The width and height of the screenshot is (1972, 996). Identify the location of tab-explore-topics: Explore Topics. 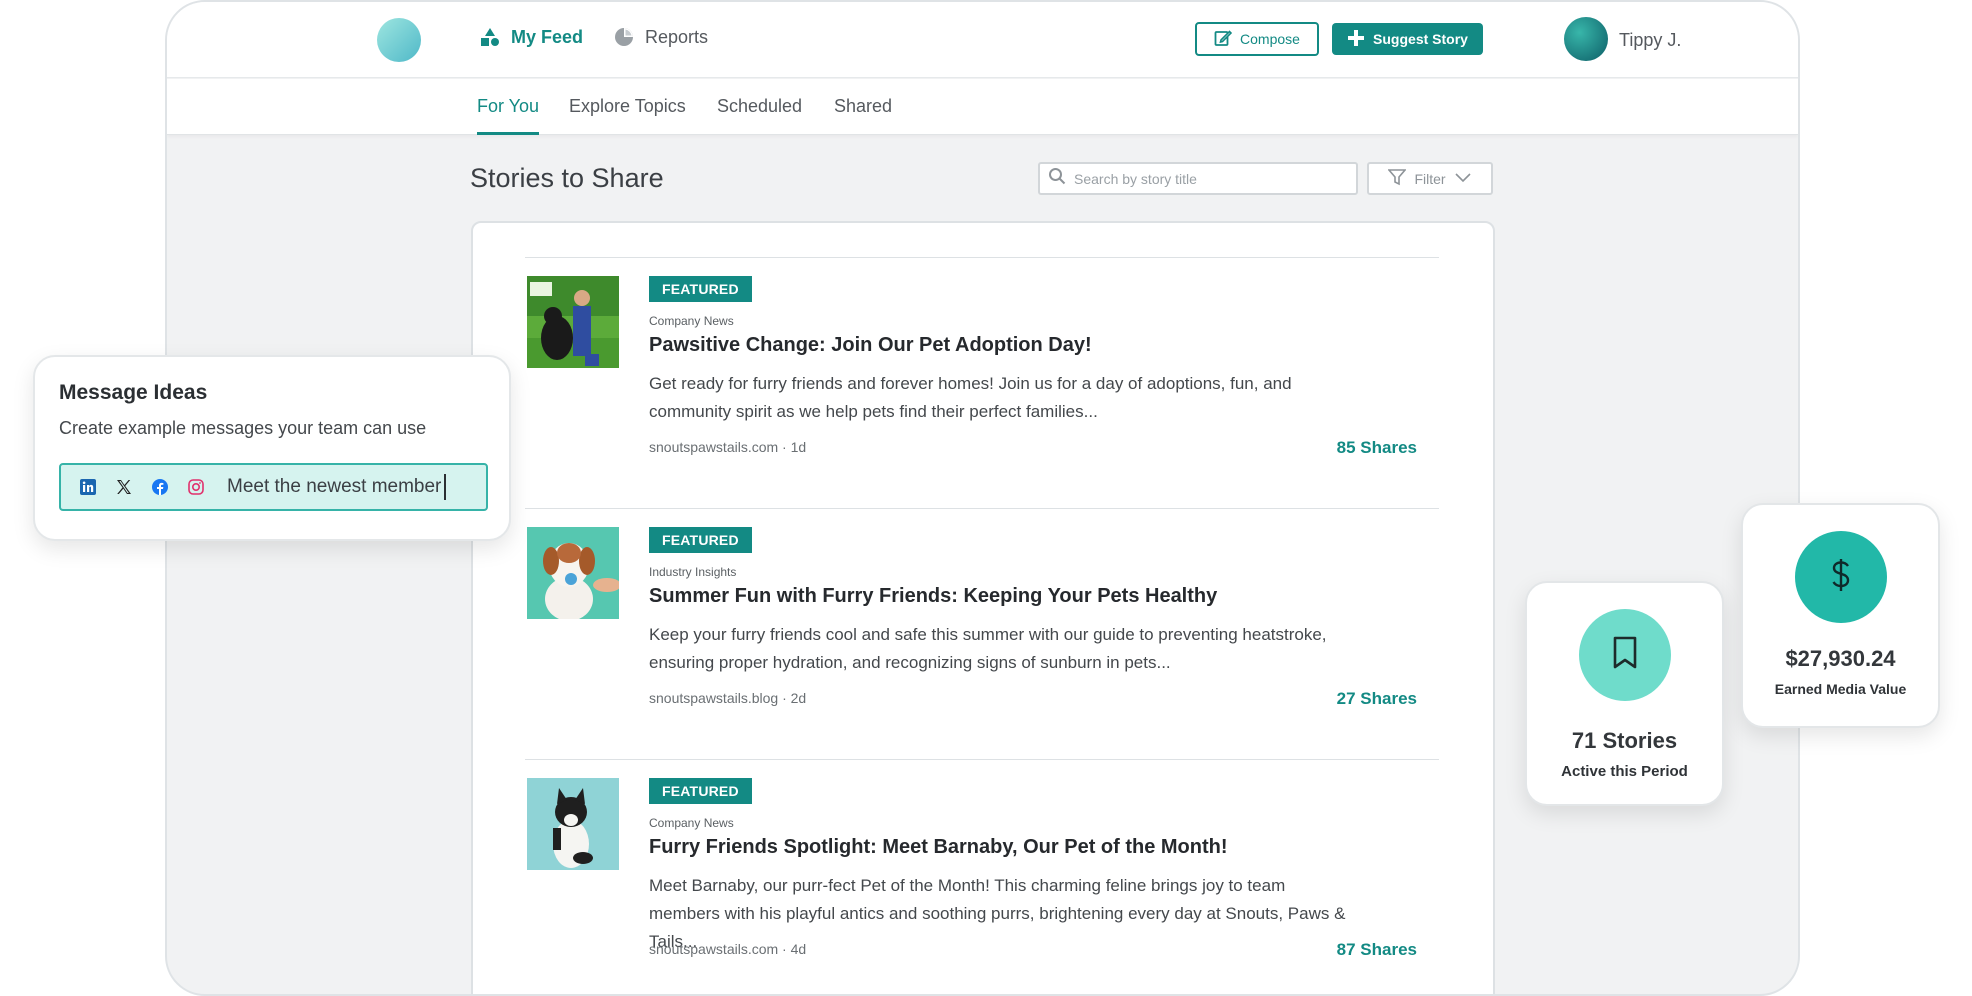
(627, 114).